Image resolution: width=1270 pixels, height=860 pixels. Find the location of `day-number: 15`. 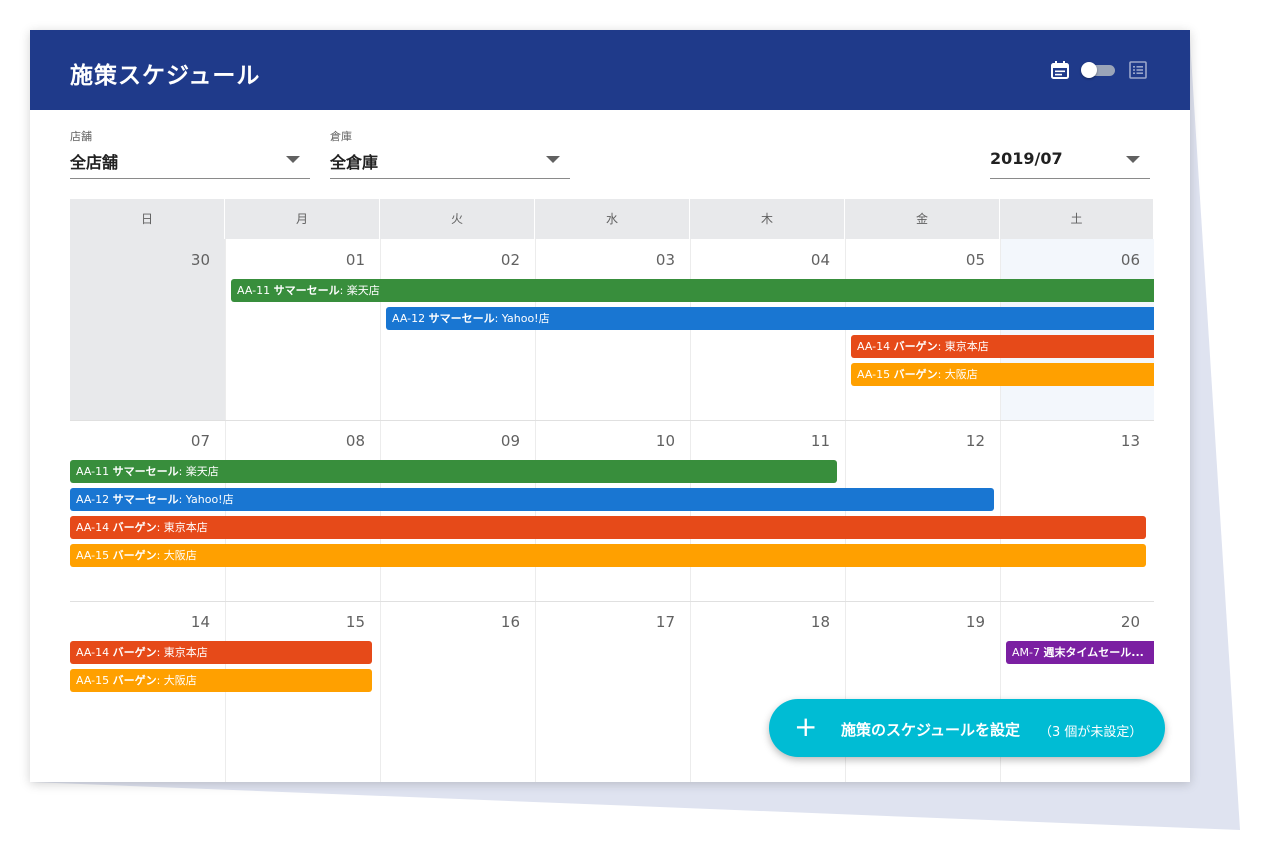

day-number: 15 is located at coordinates (295, 622).